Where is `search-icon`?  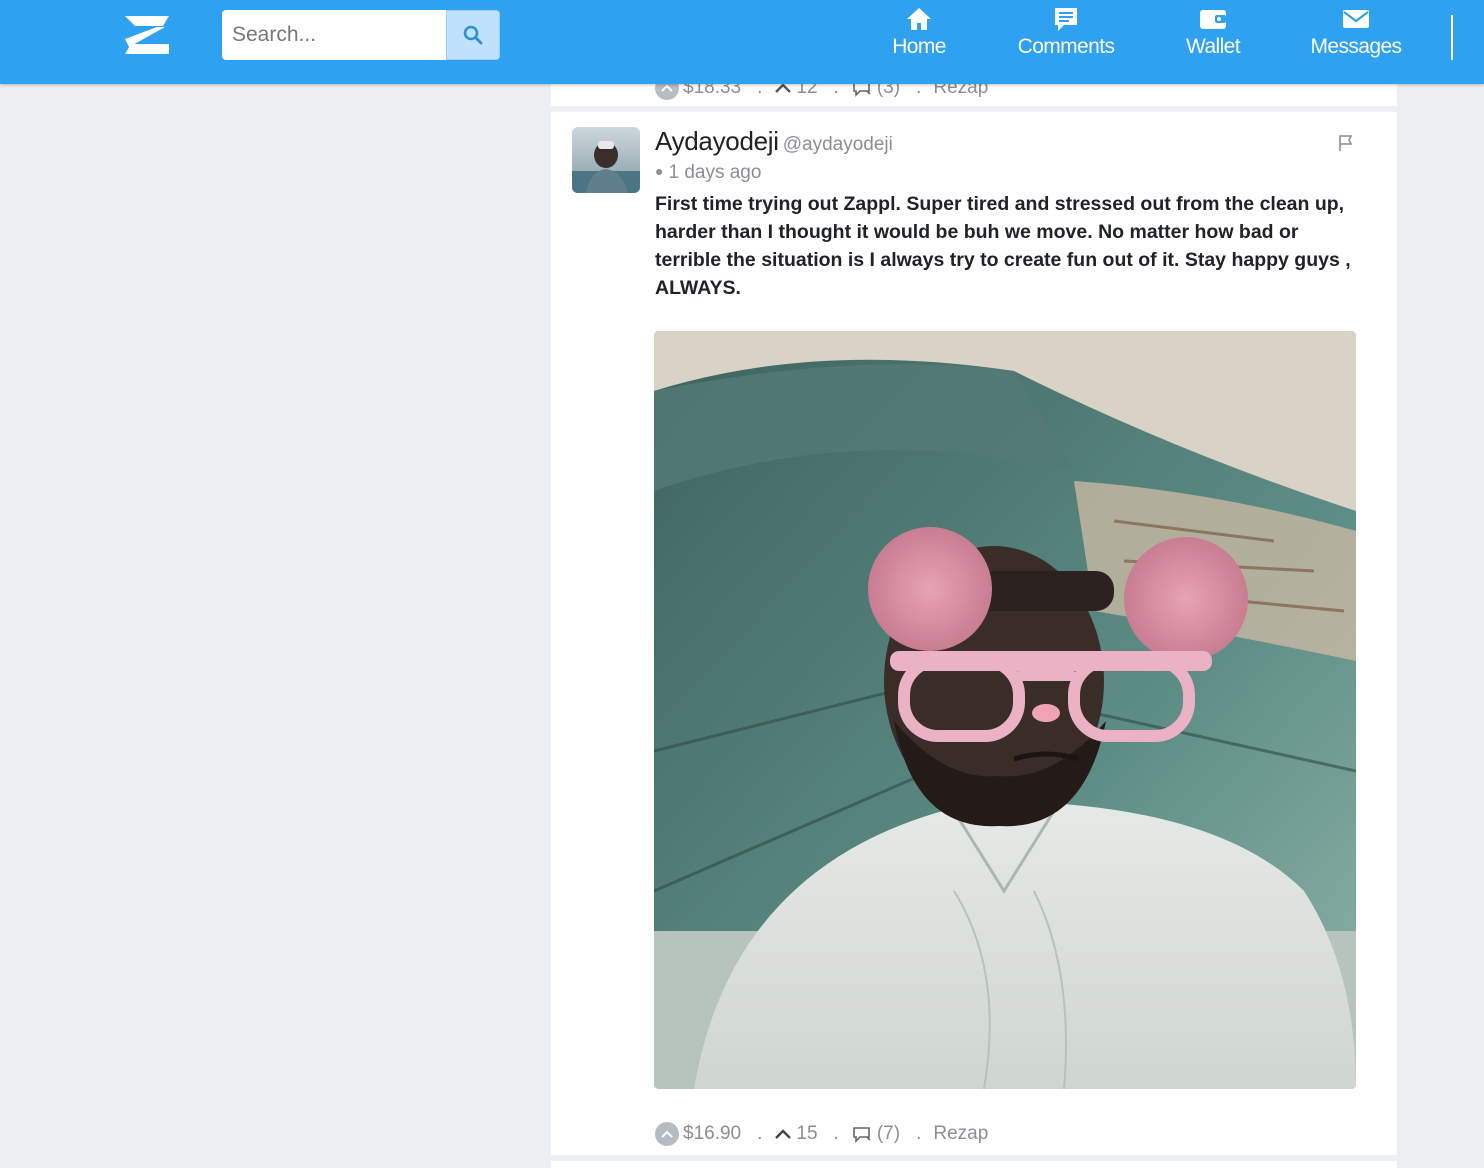 search-icon is located at coordinates (473, 35).